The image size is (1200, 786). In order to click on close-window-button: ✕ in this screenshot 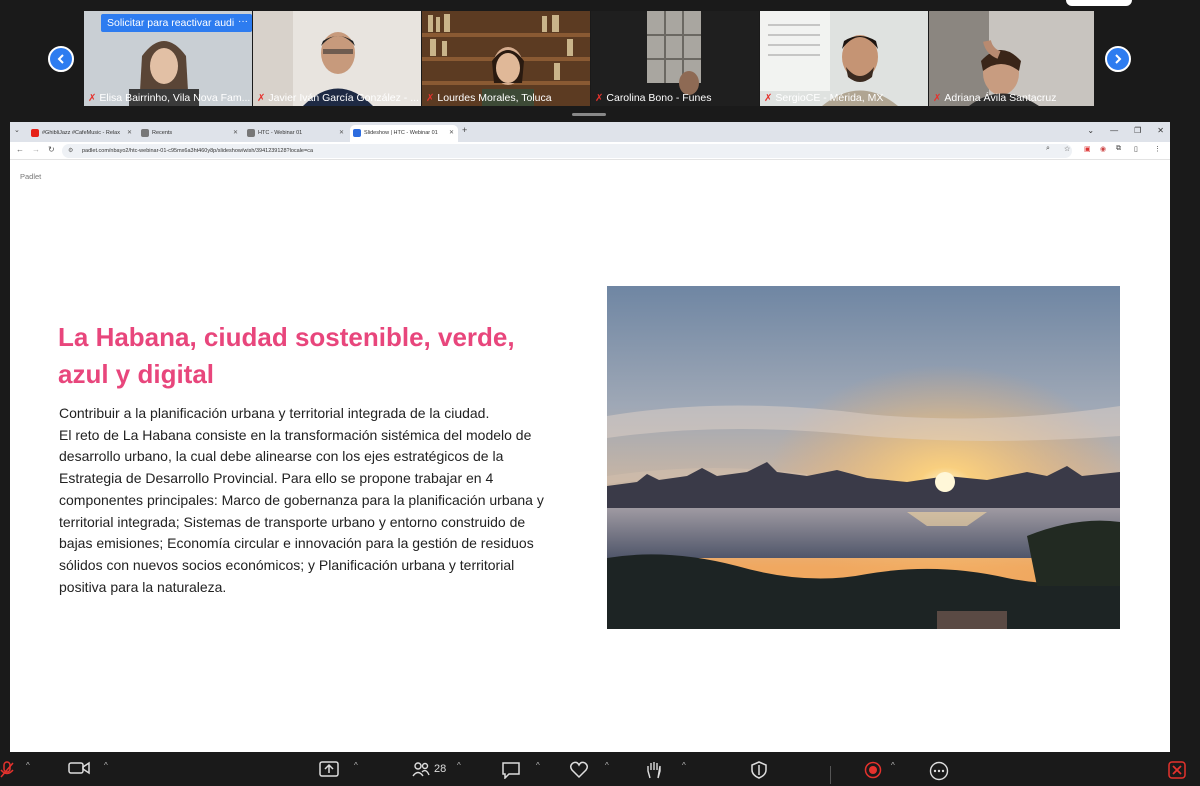, I will do `click(1160, 130)`.